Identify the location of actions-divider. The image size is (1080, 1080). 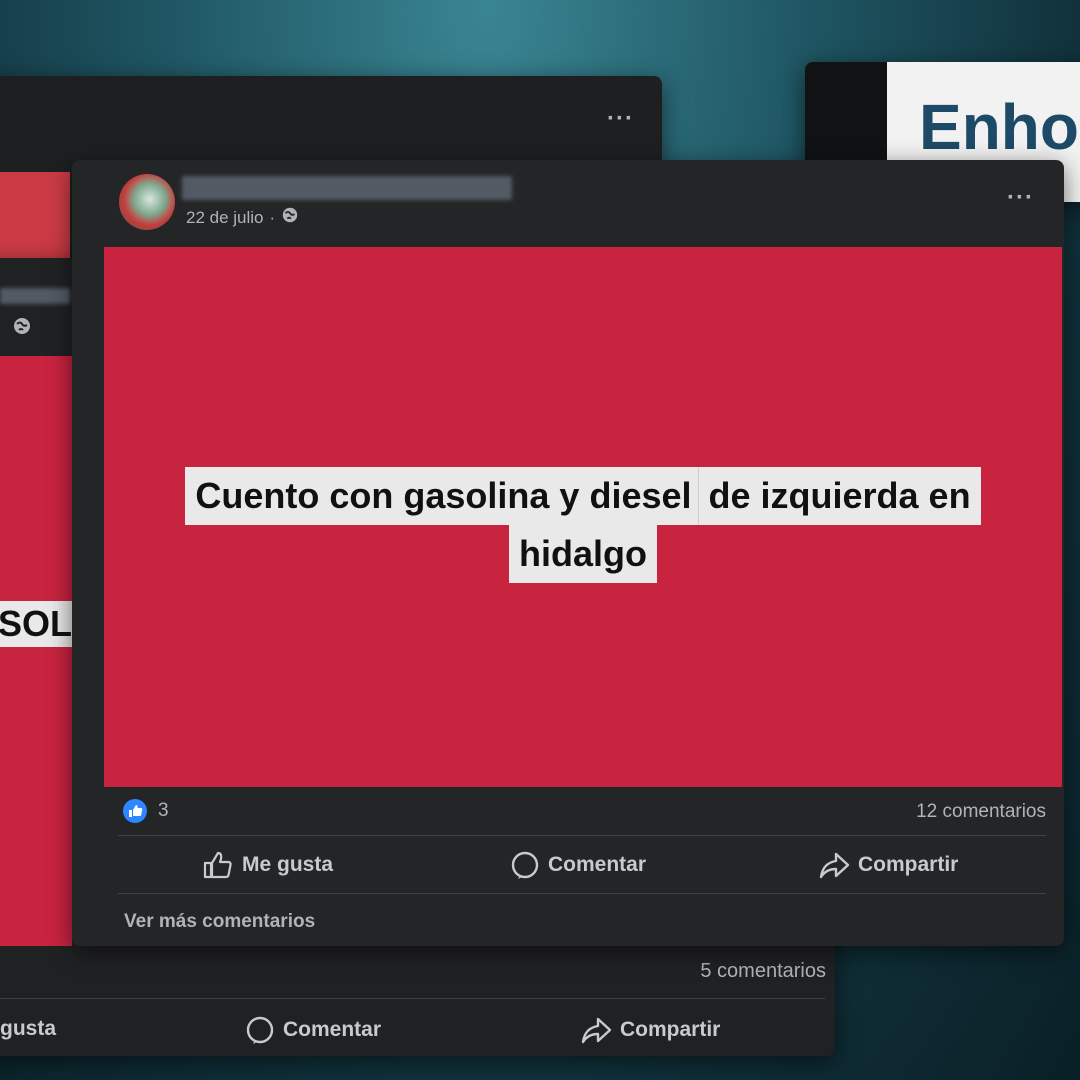
(582, 893).